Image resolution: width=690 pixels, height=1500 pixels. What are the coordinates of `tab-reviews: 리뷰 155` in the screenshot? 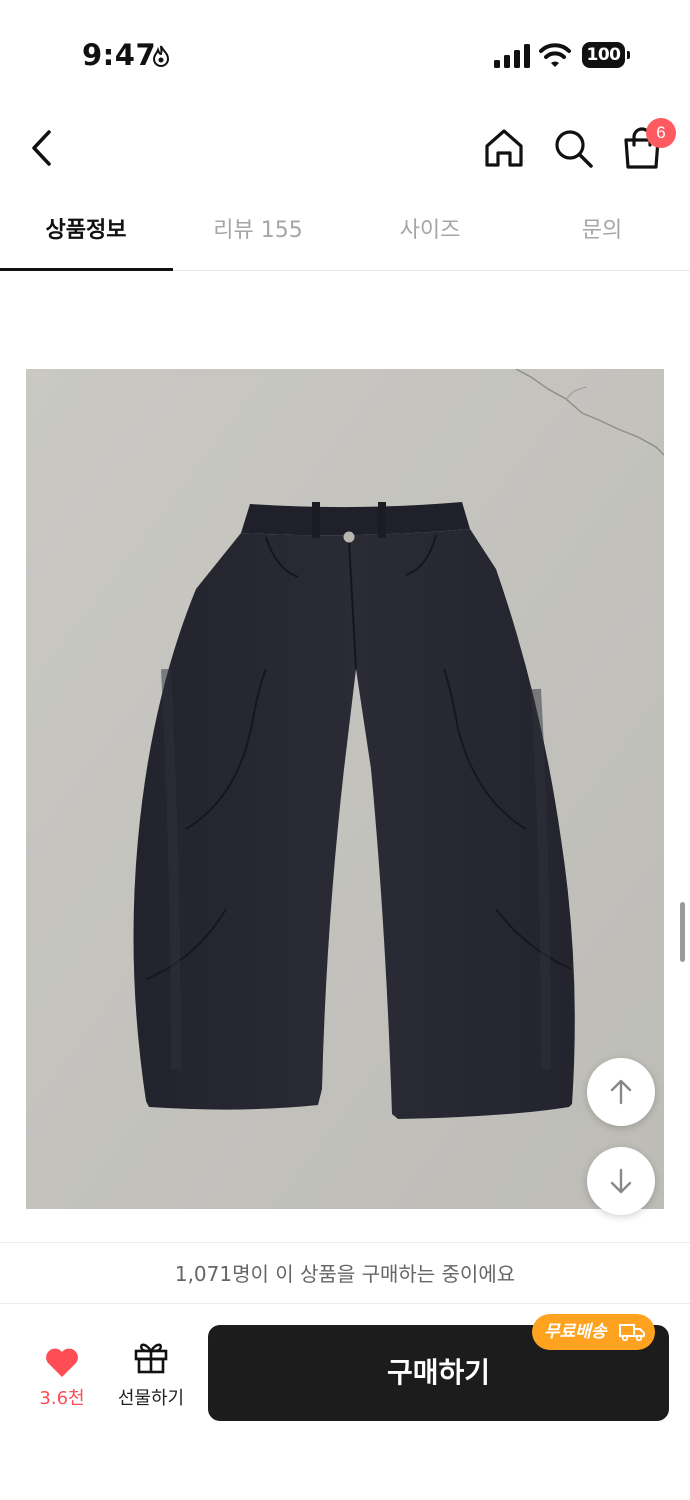 It's located at (258, 233).